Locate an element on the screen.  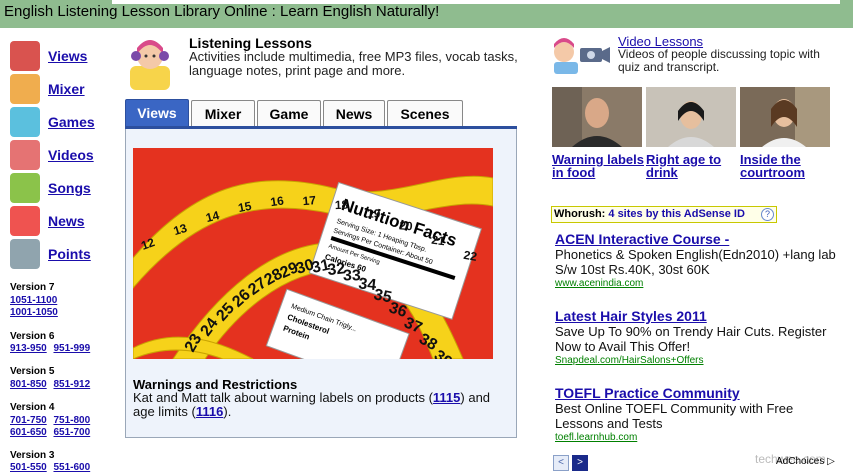
ad-2-title: Latest Hair Styles 2011 is located at coordinates (631, 316).